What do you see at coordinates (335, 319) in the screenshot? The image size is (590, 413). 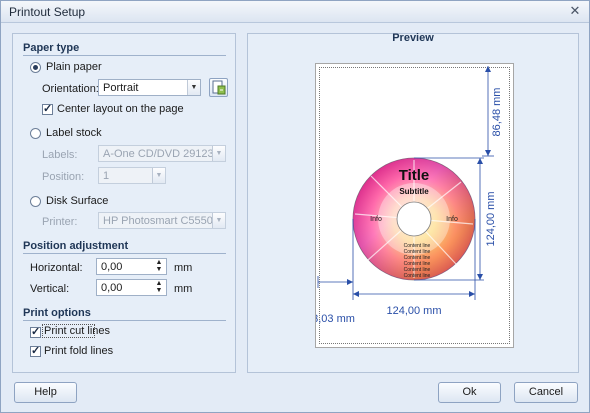 I see `dimension-left-label: 43,03 mm` at bounding box center [335, 319].